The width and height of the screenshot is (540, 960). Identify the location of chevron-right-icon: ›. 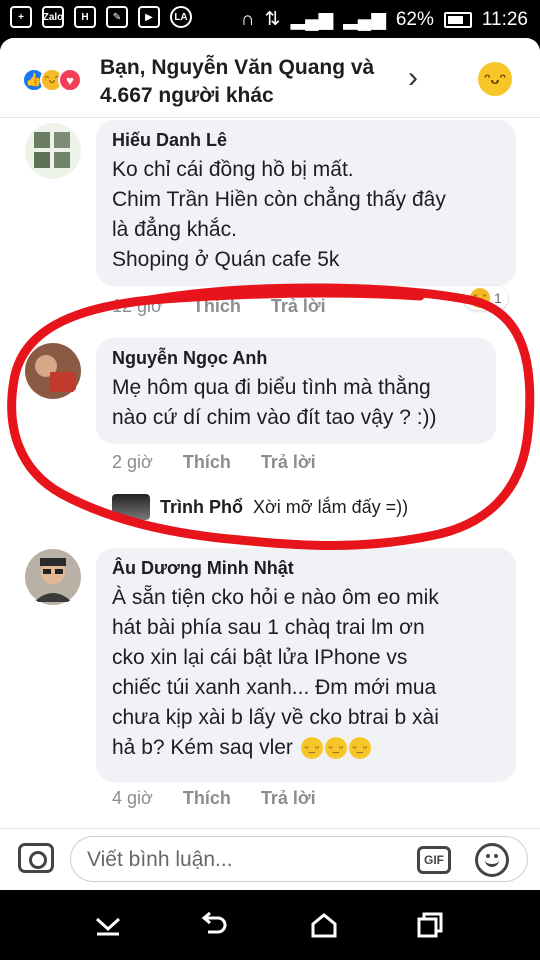
(413, 78).